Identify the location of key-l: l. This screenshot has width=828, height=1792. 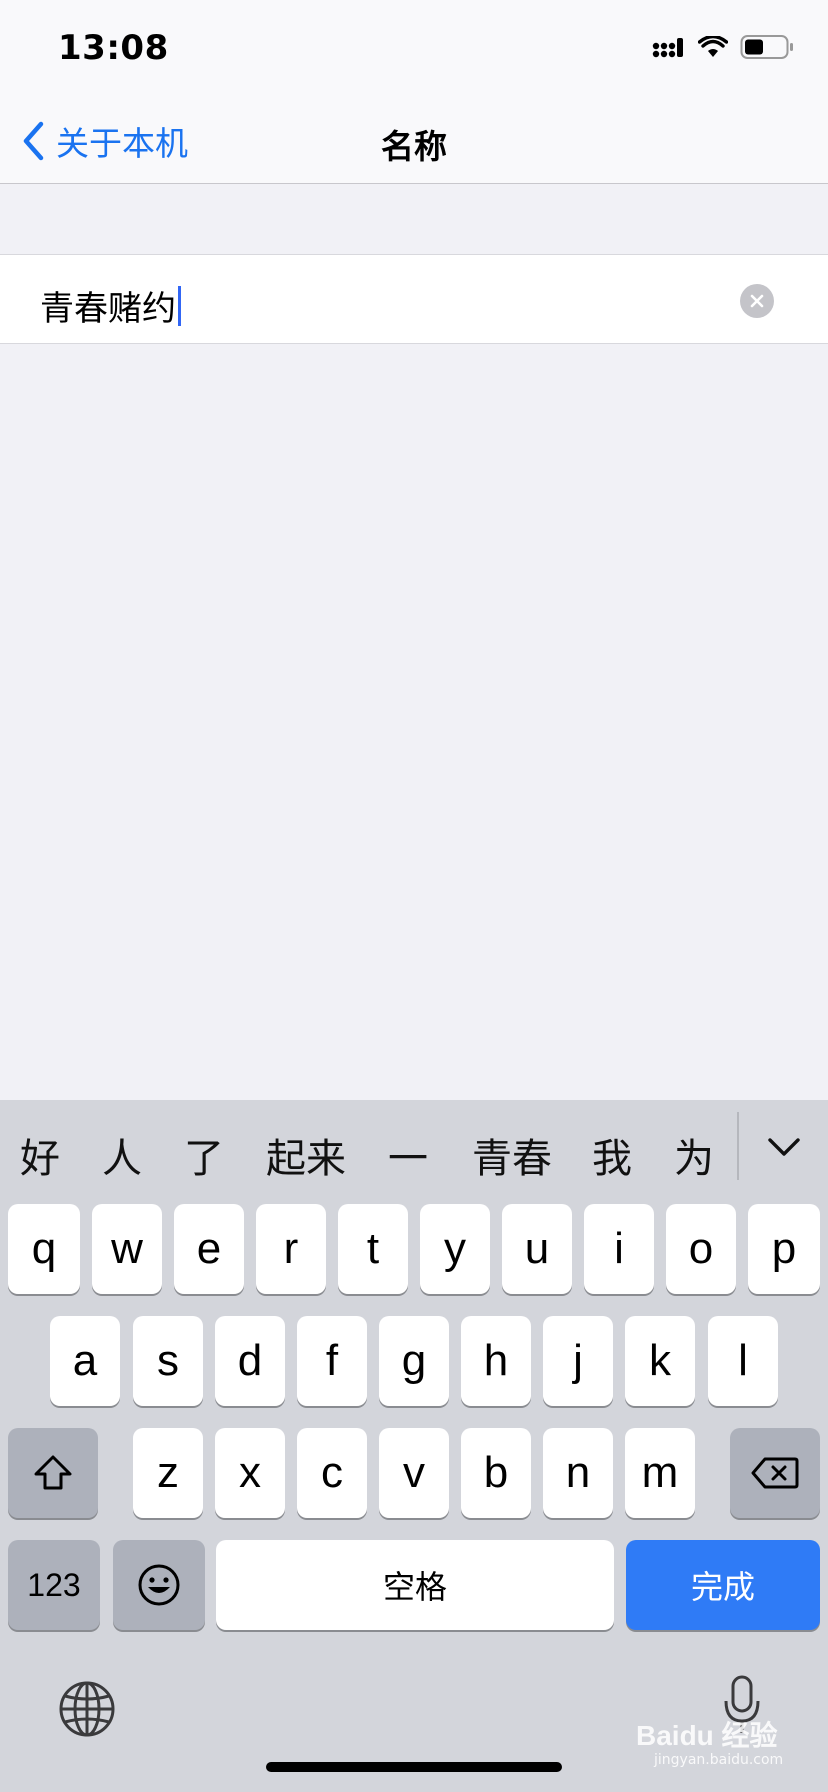
(743, 1361).